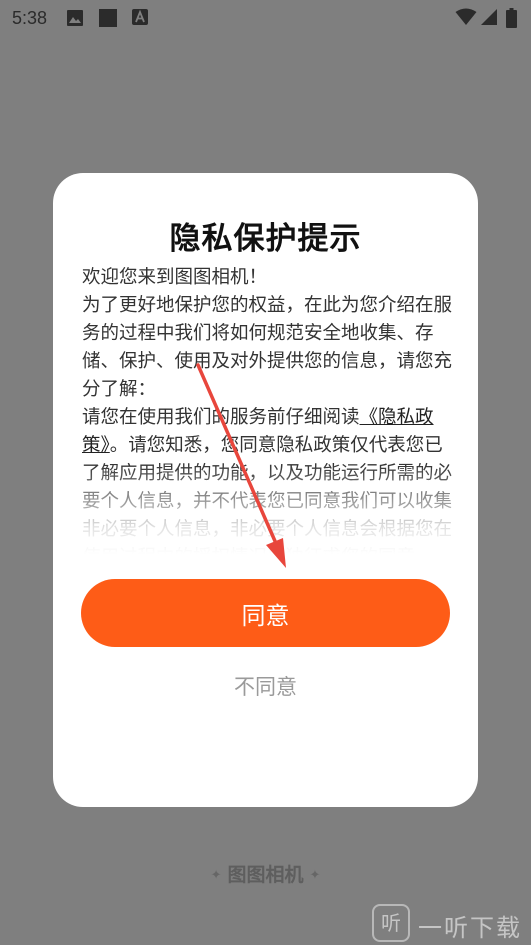 This screenshot has width=531, height=945. Describe the element at coordinates (265, 686) in the screenshot. I see `disagree-button: 不同意` at that location.